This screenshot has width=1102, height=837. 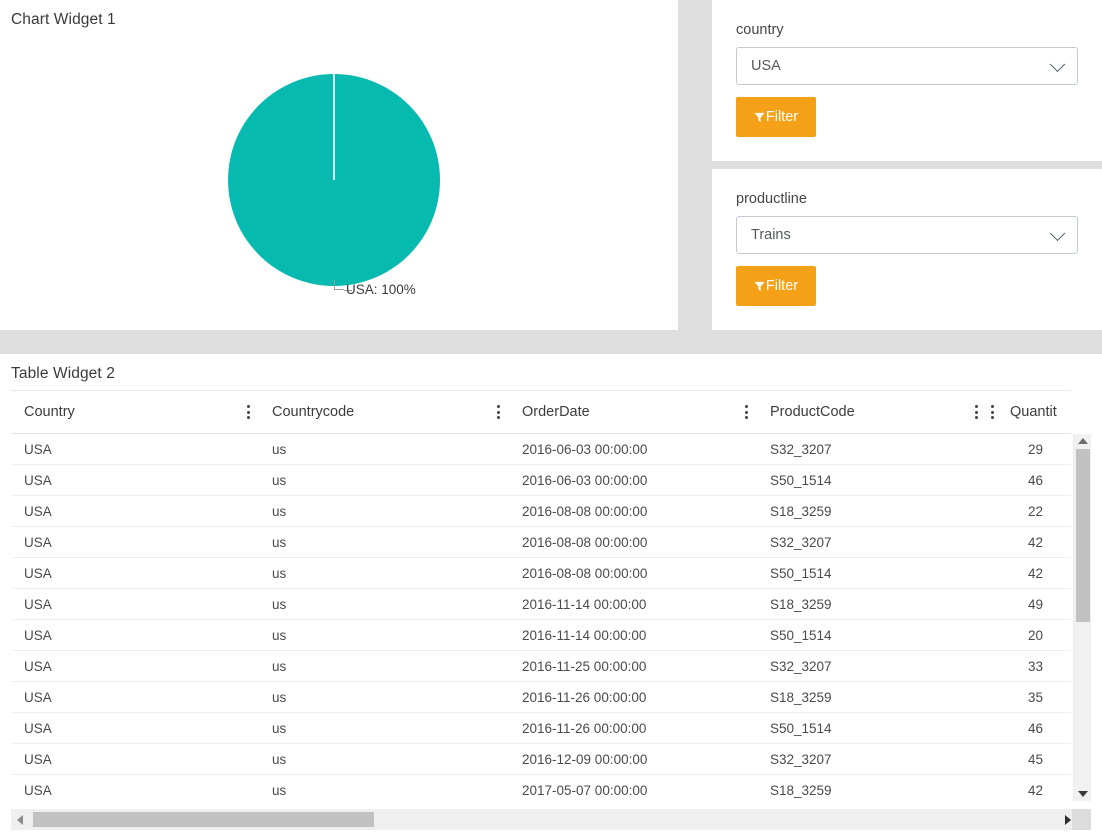 I want to click on column-gutter, so click(x=695, y=165).